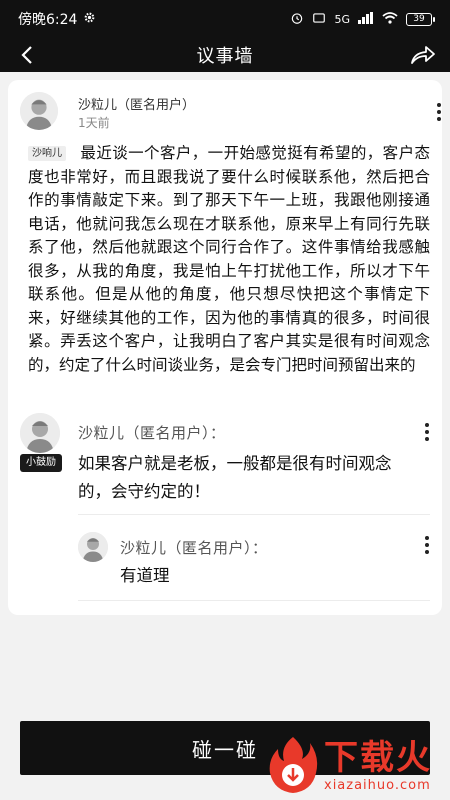 This screenshot has width=450, height=800. What do you see at coordinates (136, 103) in the screenshot?
I see `post-author: 沙粒儿（匿名用户）` at bounding box center [136, 103].